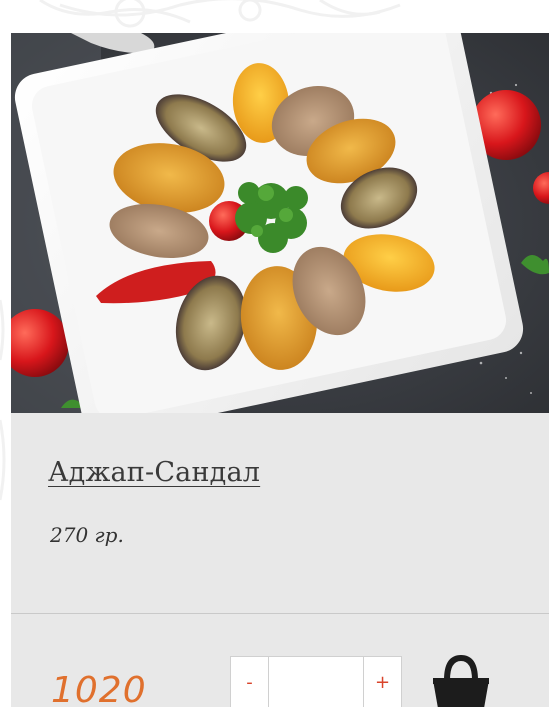 This screenshot has width=549, height=707. I want to click on quantity-increase-button: +, so click(382, 682).